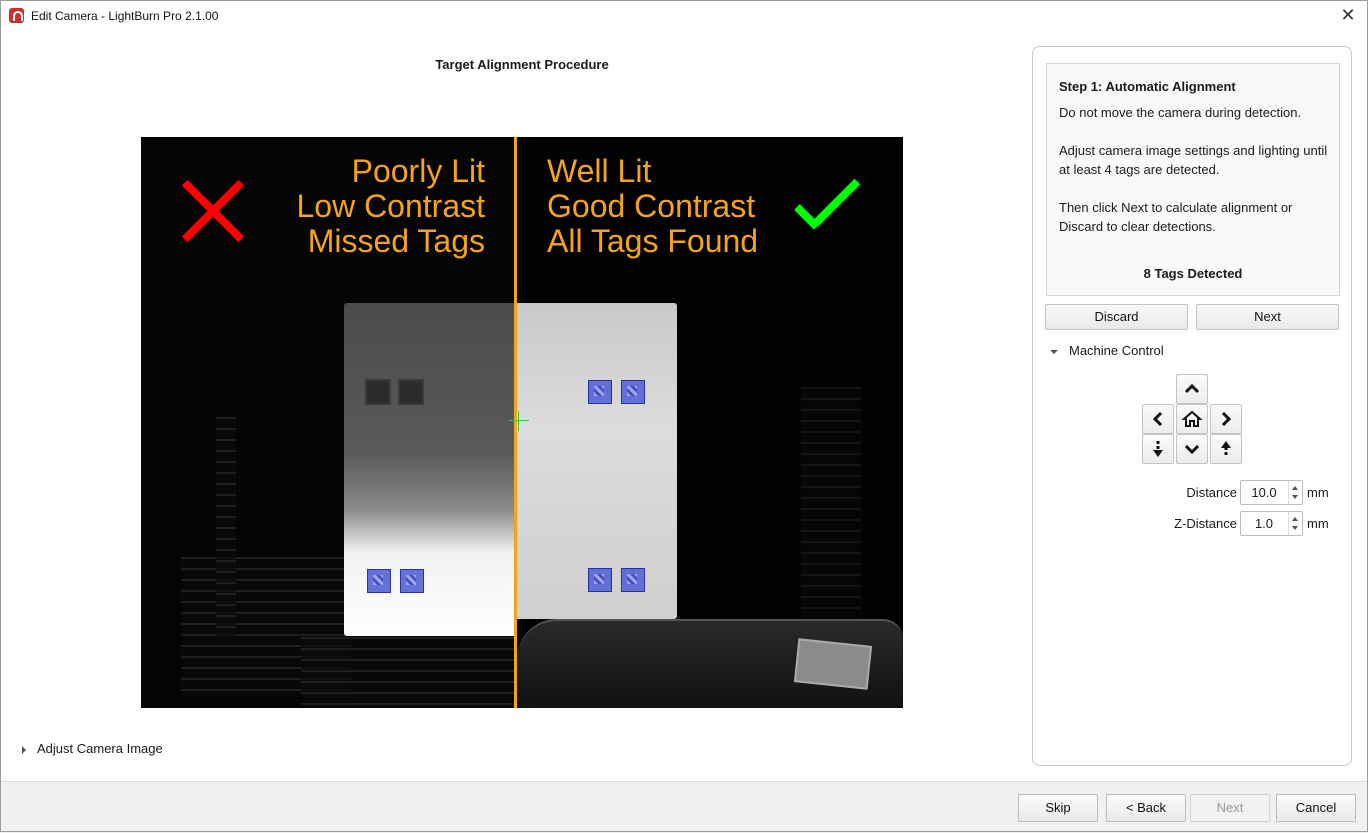 The image size is (1368, 833). What do you see at coordinates (653, 206) in the screenshot?
I see `good-lighting-caption: Well Lit Good Contrast All Tags Found` at bounding box center [653, 206].